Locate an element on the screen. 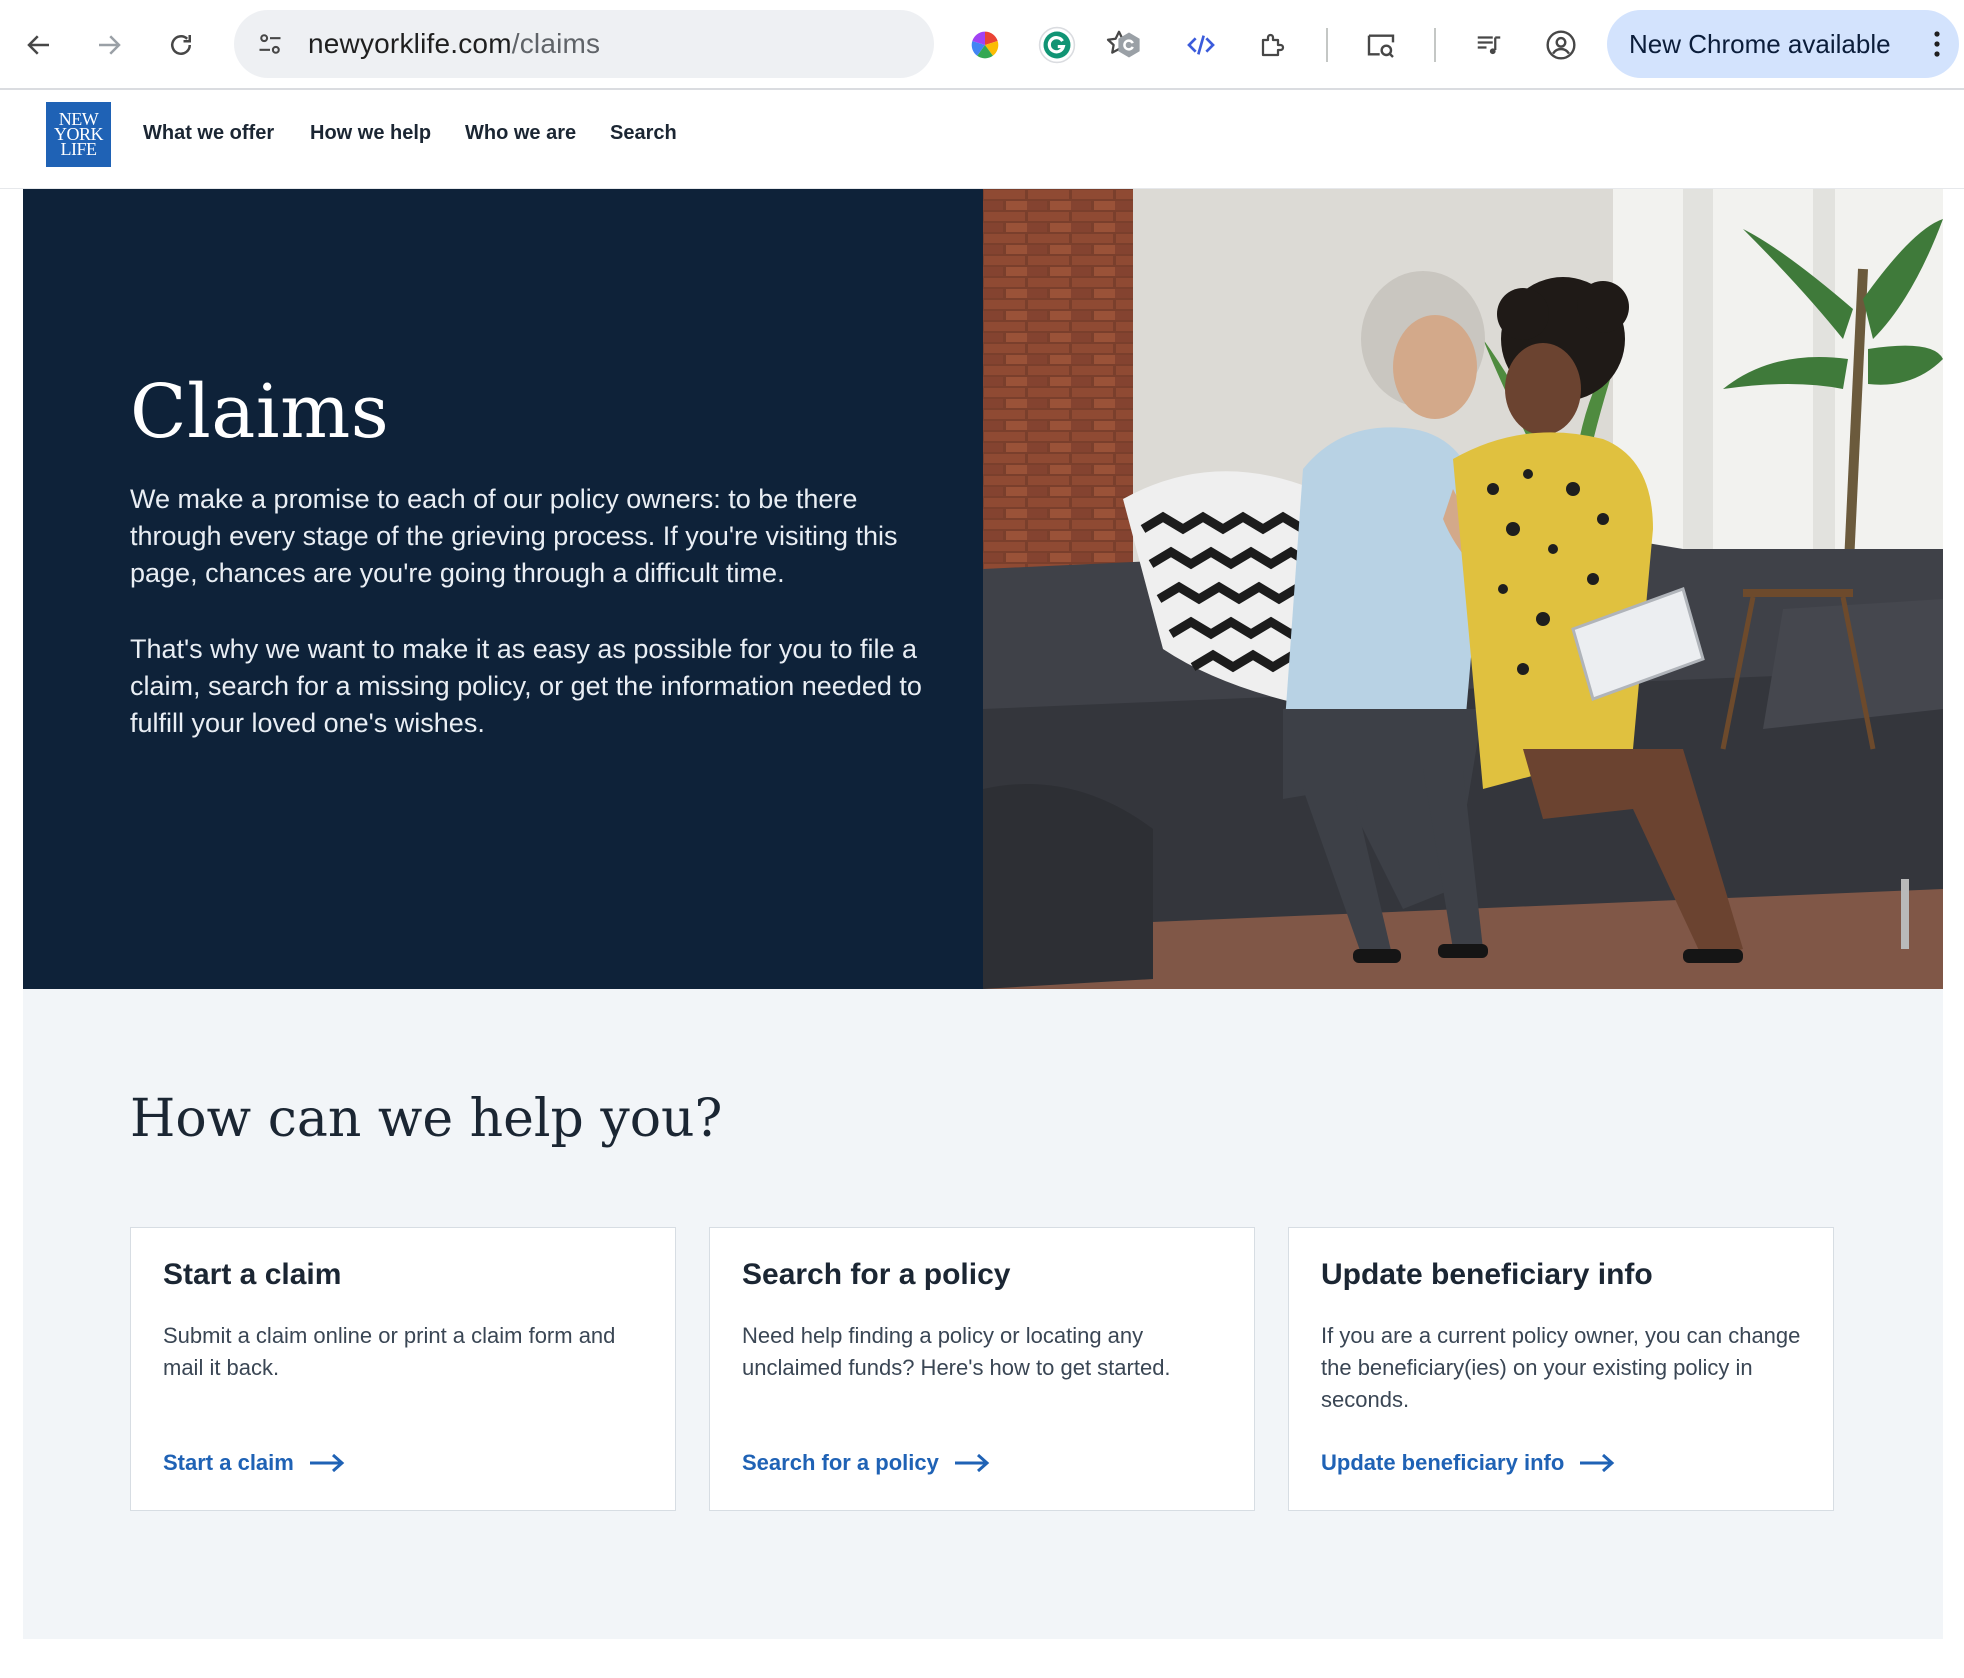 The height and width of the screenshot is (1678, 1964). forward-button is located at coordinates (109, 45).